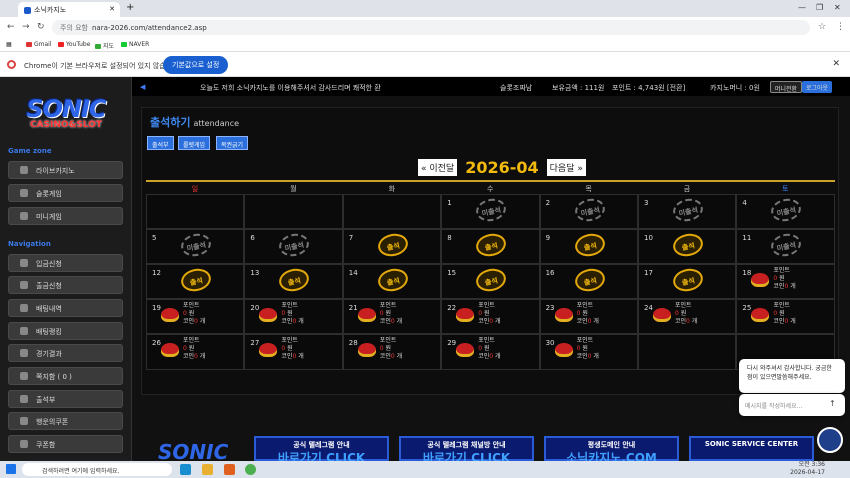  What do you see at coordinates (195, 352) in the screenshot?
I see `calendar-day: 26 포인트 0 원 코인0 개` at bounding box center [195, 352].